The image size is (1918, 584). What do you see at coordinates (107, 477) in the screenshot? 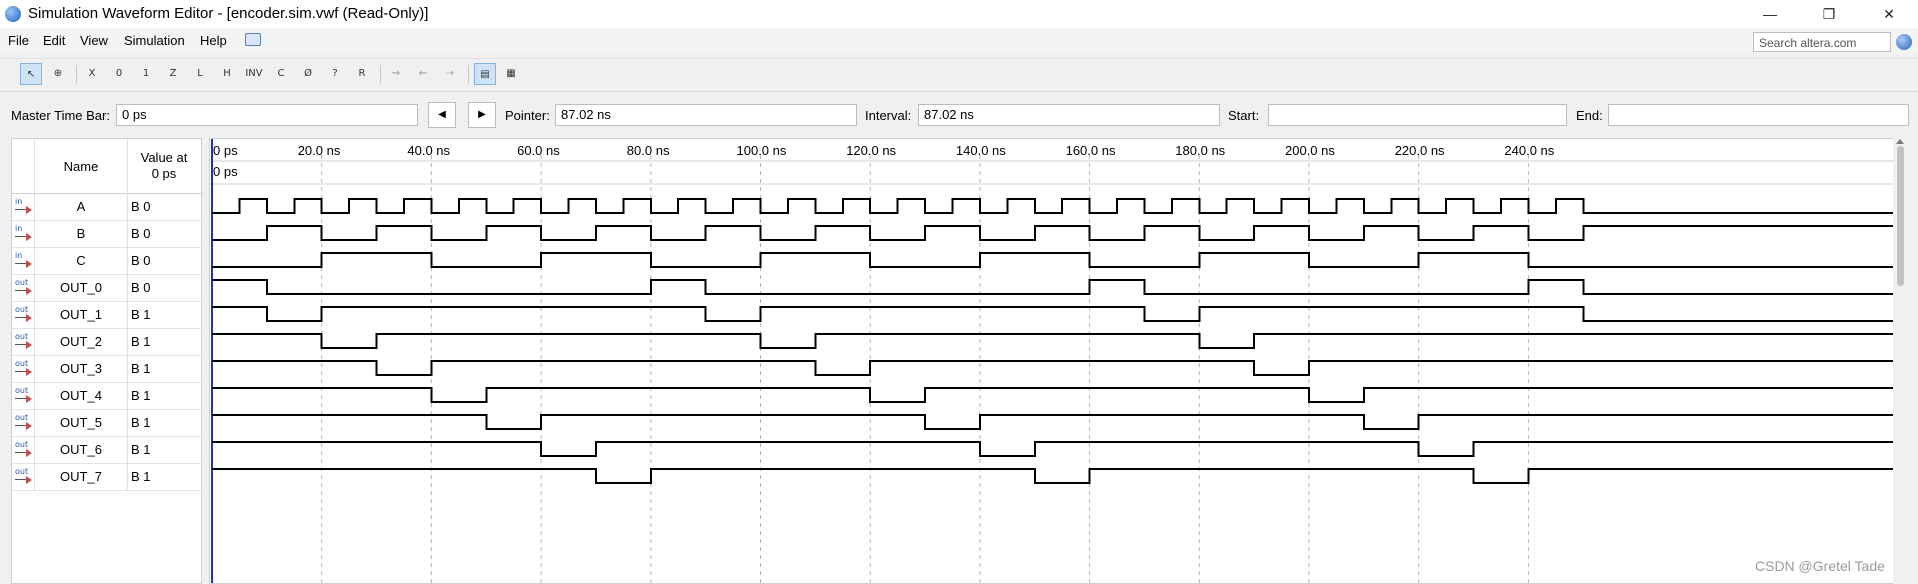
I see `signal-row: out OUT_7 B 1` at bounding box center [107, 477].